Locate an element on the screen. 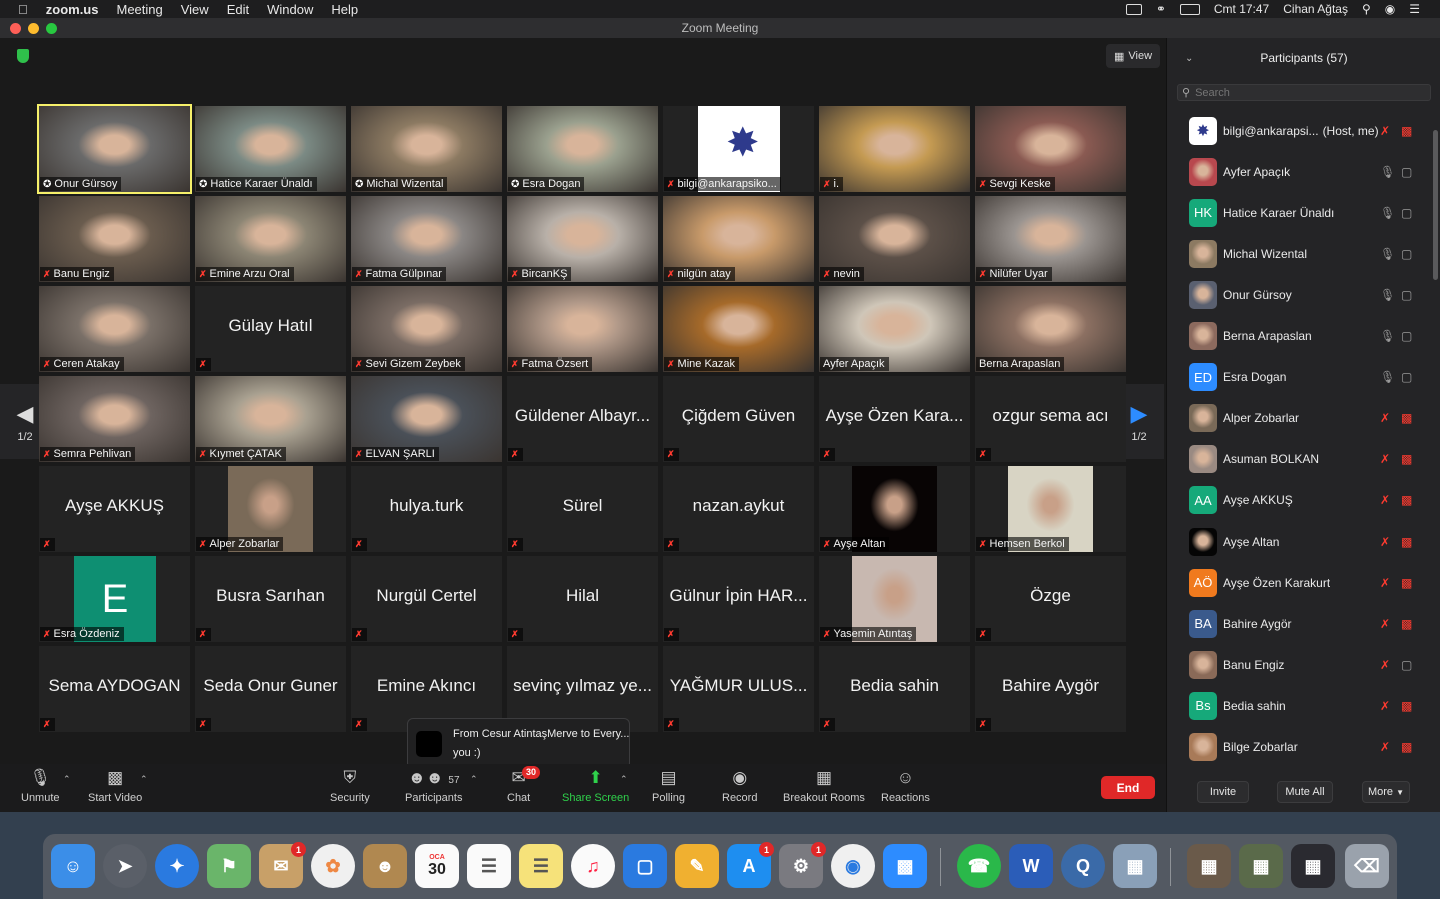 The image size is (1440, 899). participant-row: Onur Gürsoy 🎙 ▢ is located at coordinates (1303, 294).